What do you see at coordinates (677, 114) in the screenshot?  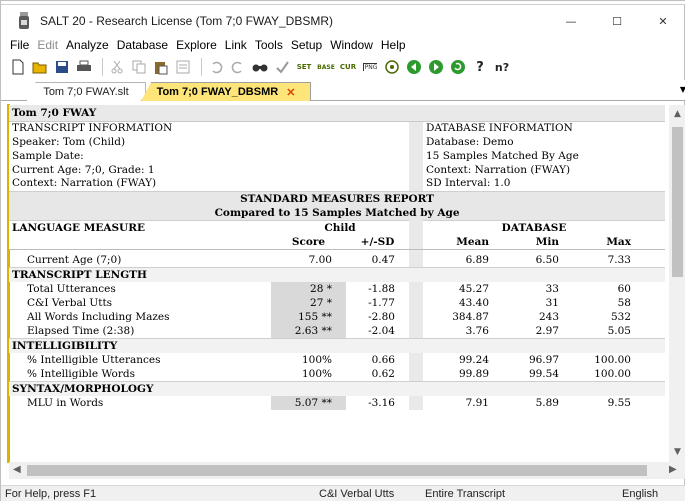 I see `scroll-up-icon: ▲` at bounding box center [677, 114].